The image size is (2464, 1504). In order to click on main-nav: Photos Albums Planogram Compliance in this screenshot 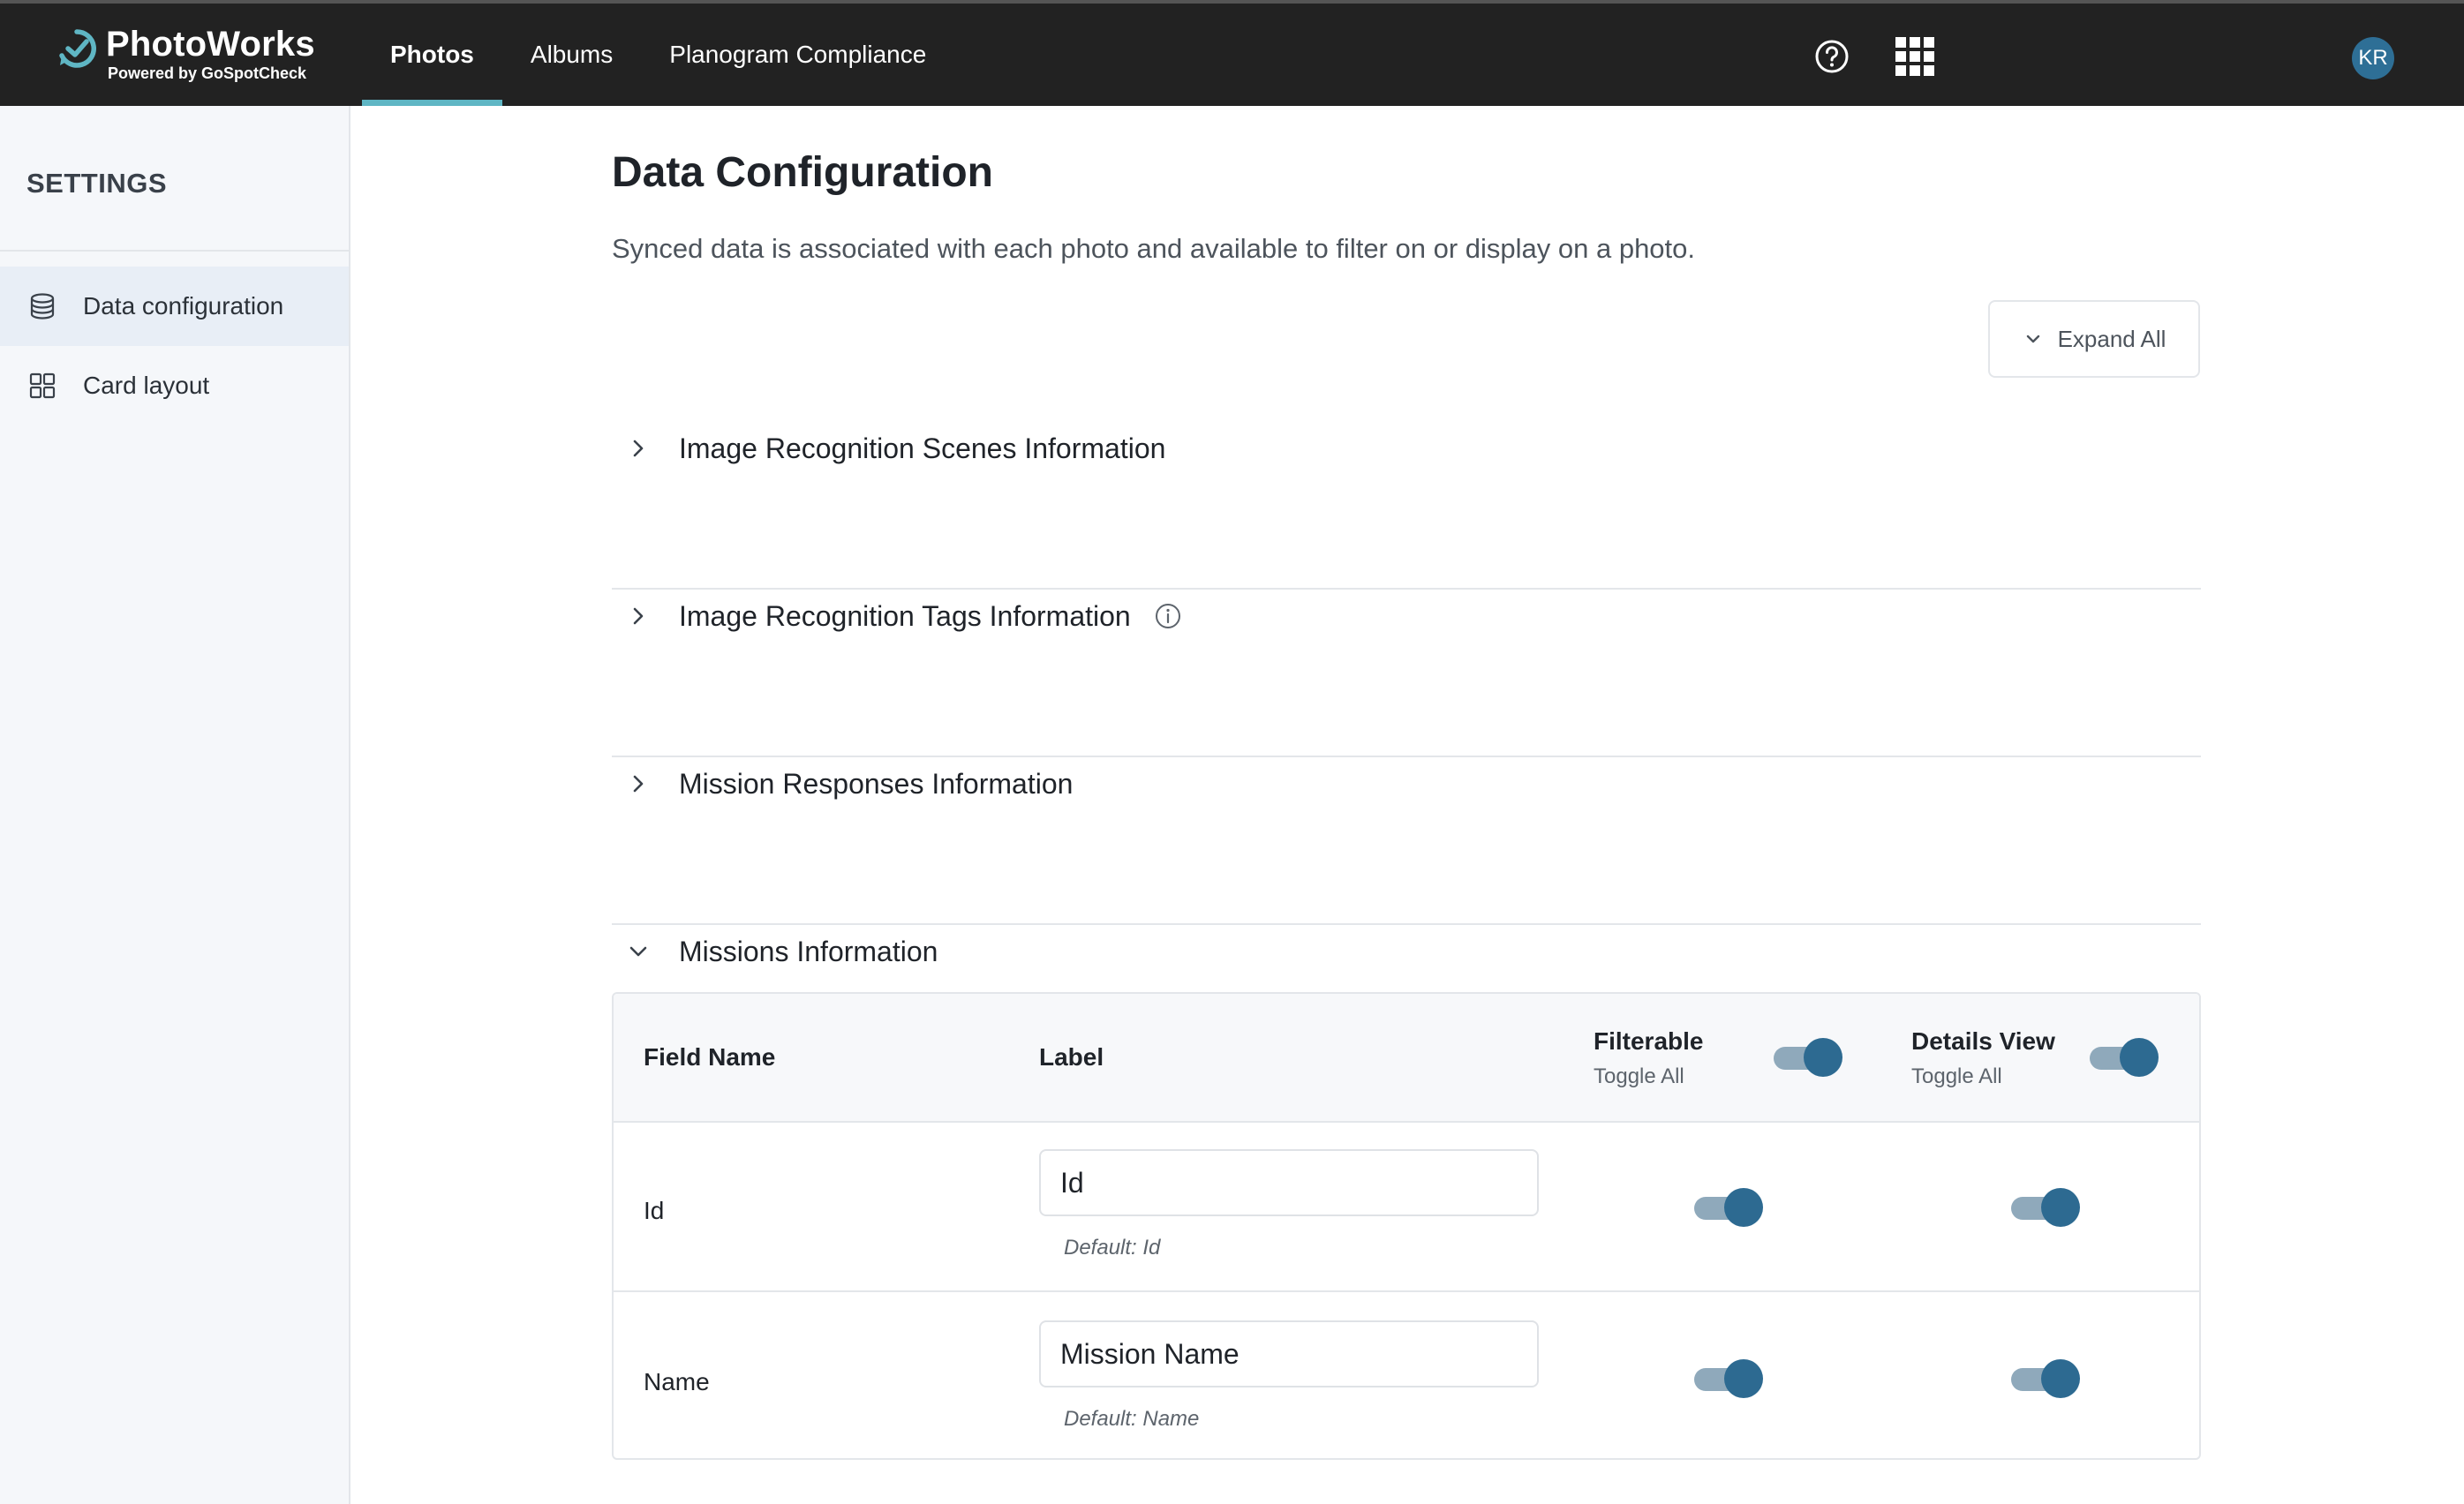, I will do `click(658, 55)`.